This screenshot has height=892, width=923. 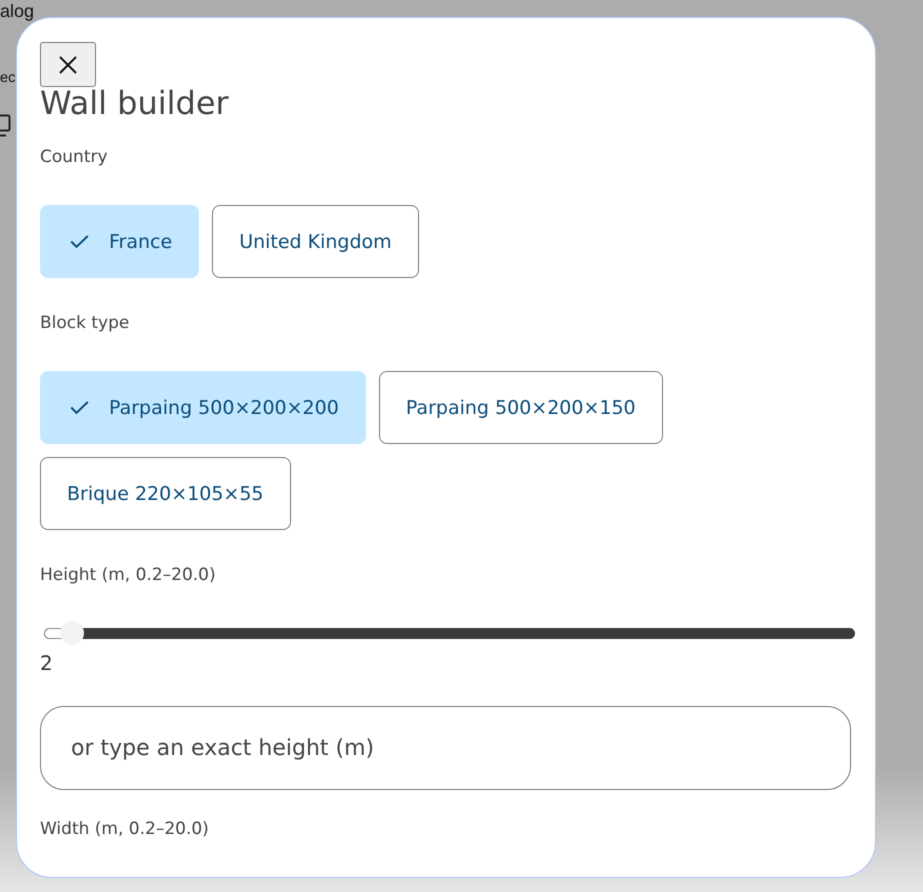 I want to click on height-input: or type an exact height (m), so click(x=445, y=748).